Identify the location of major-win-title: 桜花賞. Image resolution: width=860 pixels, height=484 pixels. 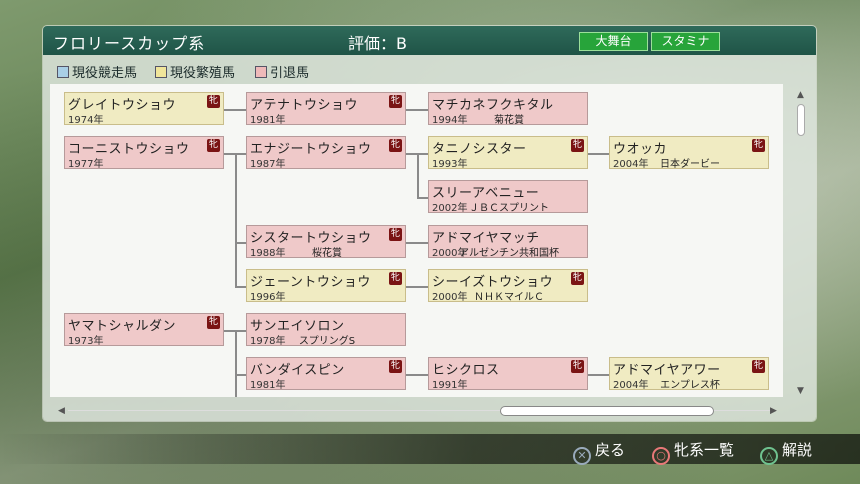
(327, 253).